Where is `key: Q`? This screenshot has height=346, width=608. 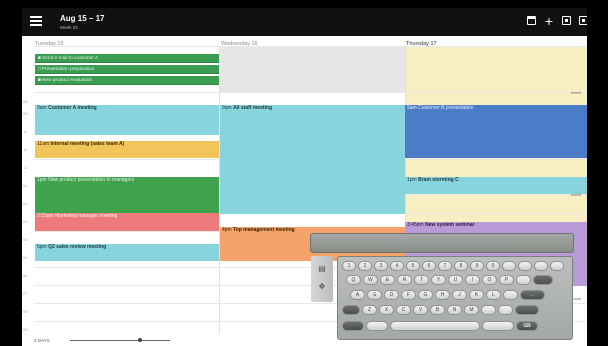
key: Q is located at coordinates (353, 280).